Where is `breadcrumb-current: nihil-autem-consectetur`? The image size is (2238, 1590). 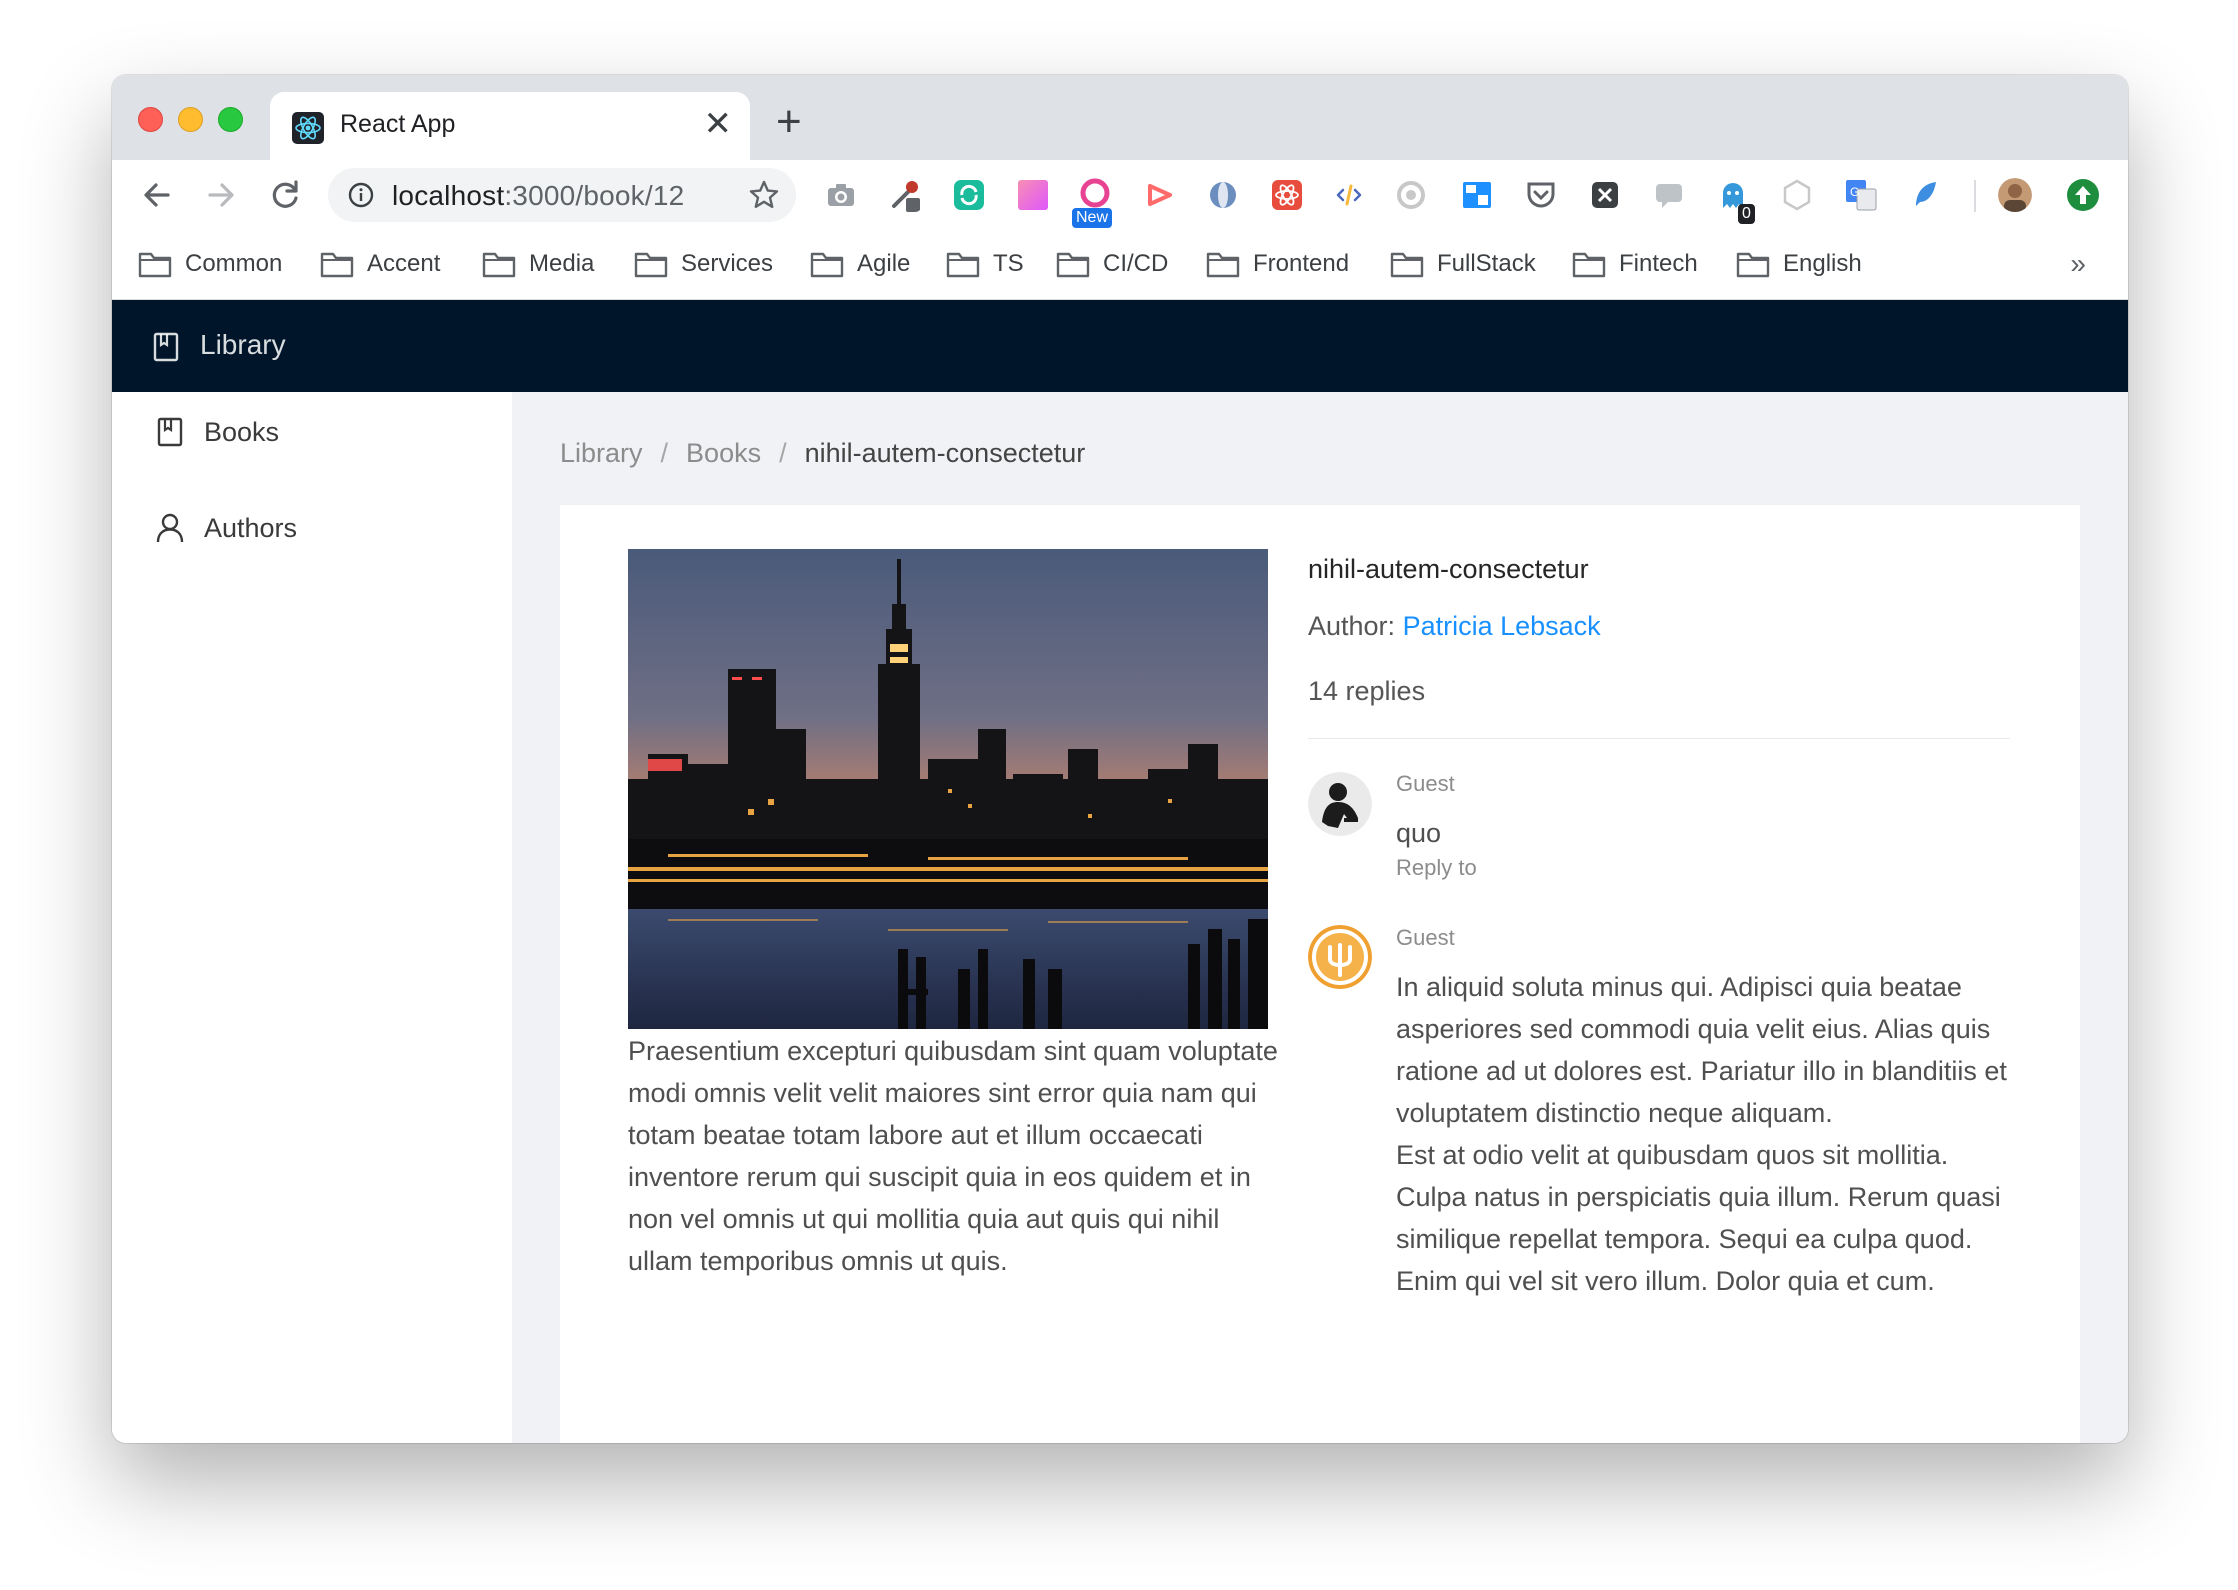 breadcrumb-current: nihil-autem-consectetur is located at coordinates (945, 453).